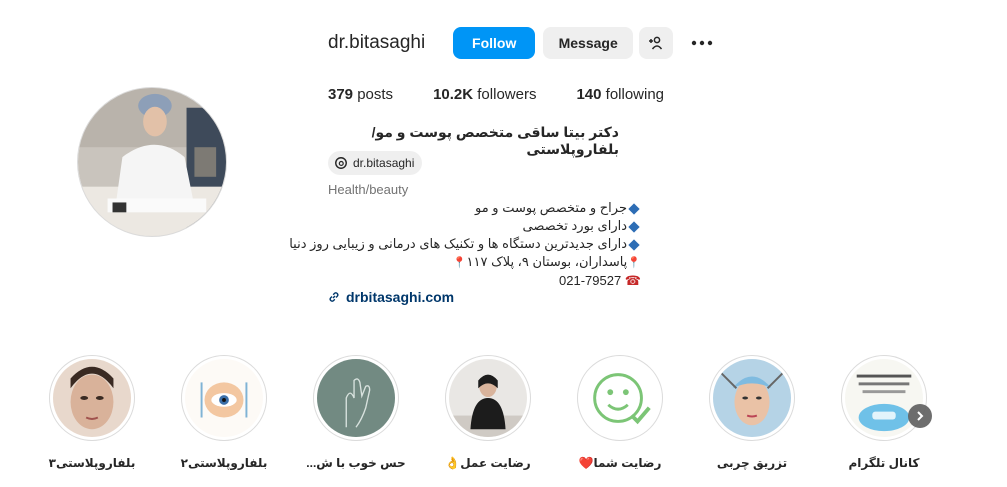 This screenshot has height=487, width=1007. What do you see at coordinates (356, 398) in the screenshot?
I see `hand-line-art-icon` at bounding box center [356, 398].